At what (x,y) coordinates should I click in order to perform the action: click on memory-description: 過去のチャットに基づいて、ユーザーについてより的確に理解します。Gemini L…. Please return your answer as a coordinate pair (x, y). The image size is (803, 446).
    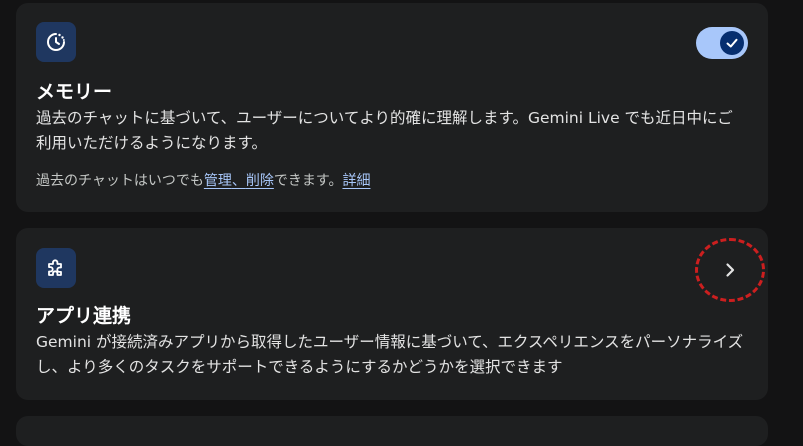
    Looking at the image, I should click on (384, 130).